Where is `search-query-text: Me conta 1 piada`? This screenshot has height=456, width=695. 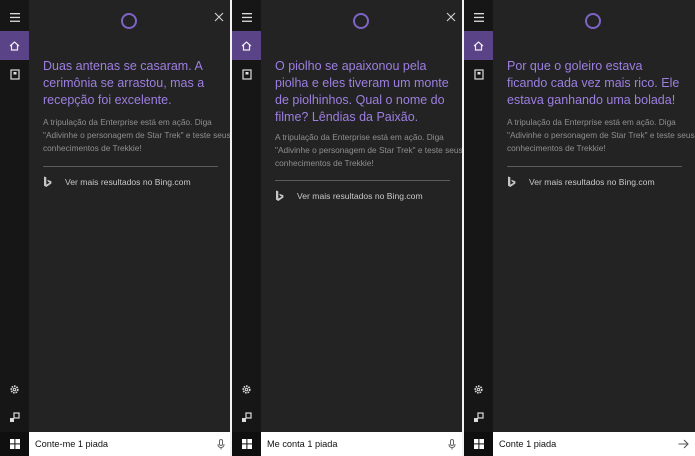
search-query-text: Me conta 1 piada is located at coordinates (302, 444).